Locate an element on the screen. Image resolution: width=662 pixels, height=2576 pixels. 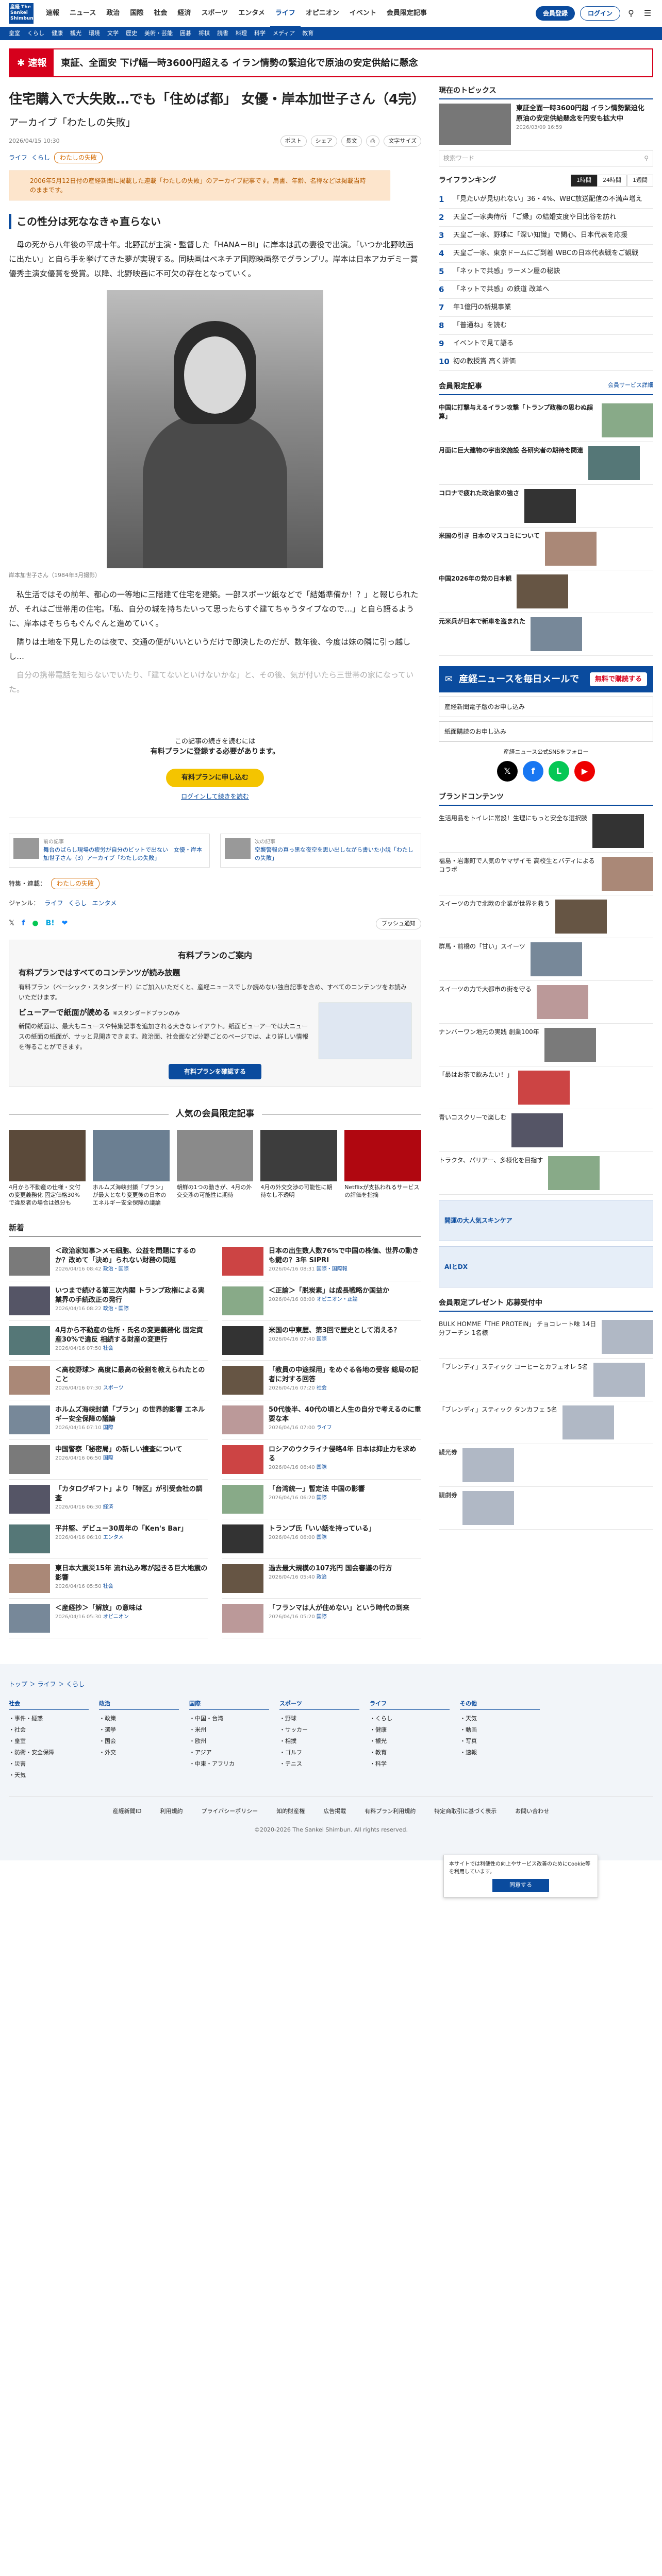
subnav-item: 料理 is located at coordinates (242, 33).